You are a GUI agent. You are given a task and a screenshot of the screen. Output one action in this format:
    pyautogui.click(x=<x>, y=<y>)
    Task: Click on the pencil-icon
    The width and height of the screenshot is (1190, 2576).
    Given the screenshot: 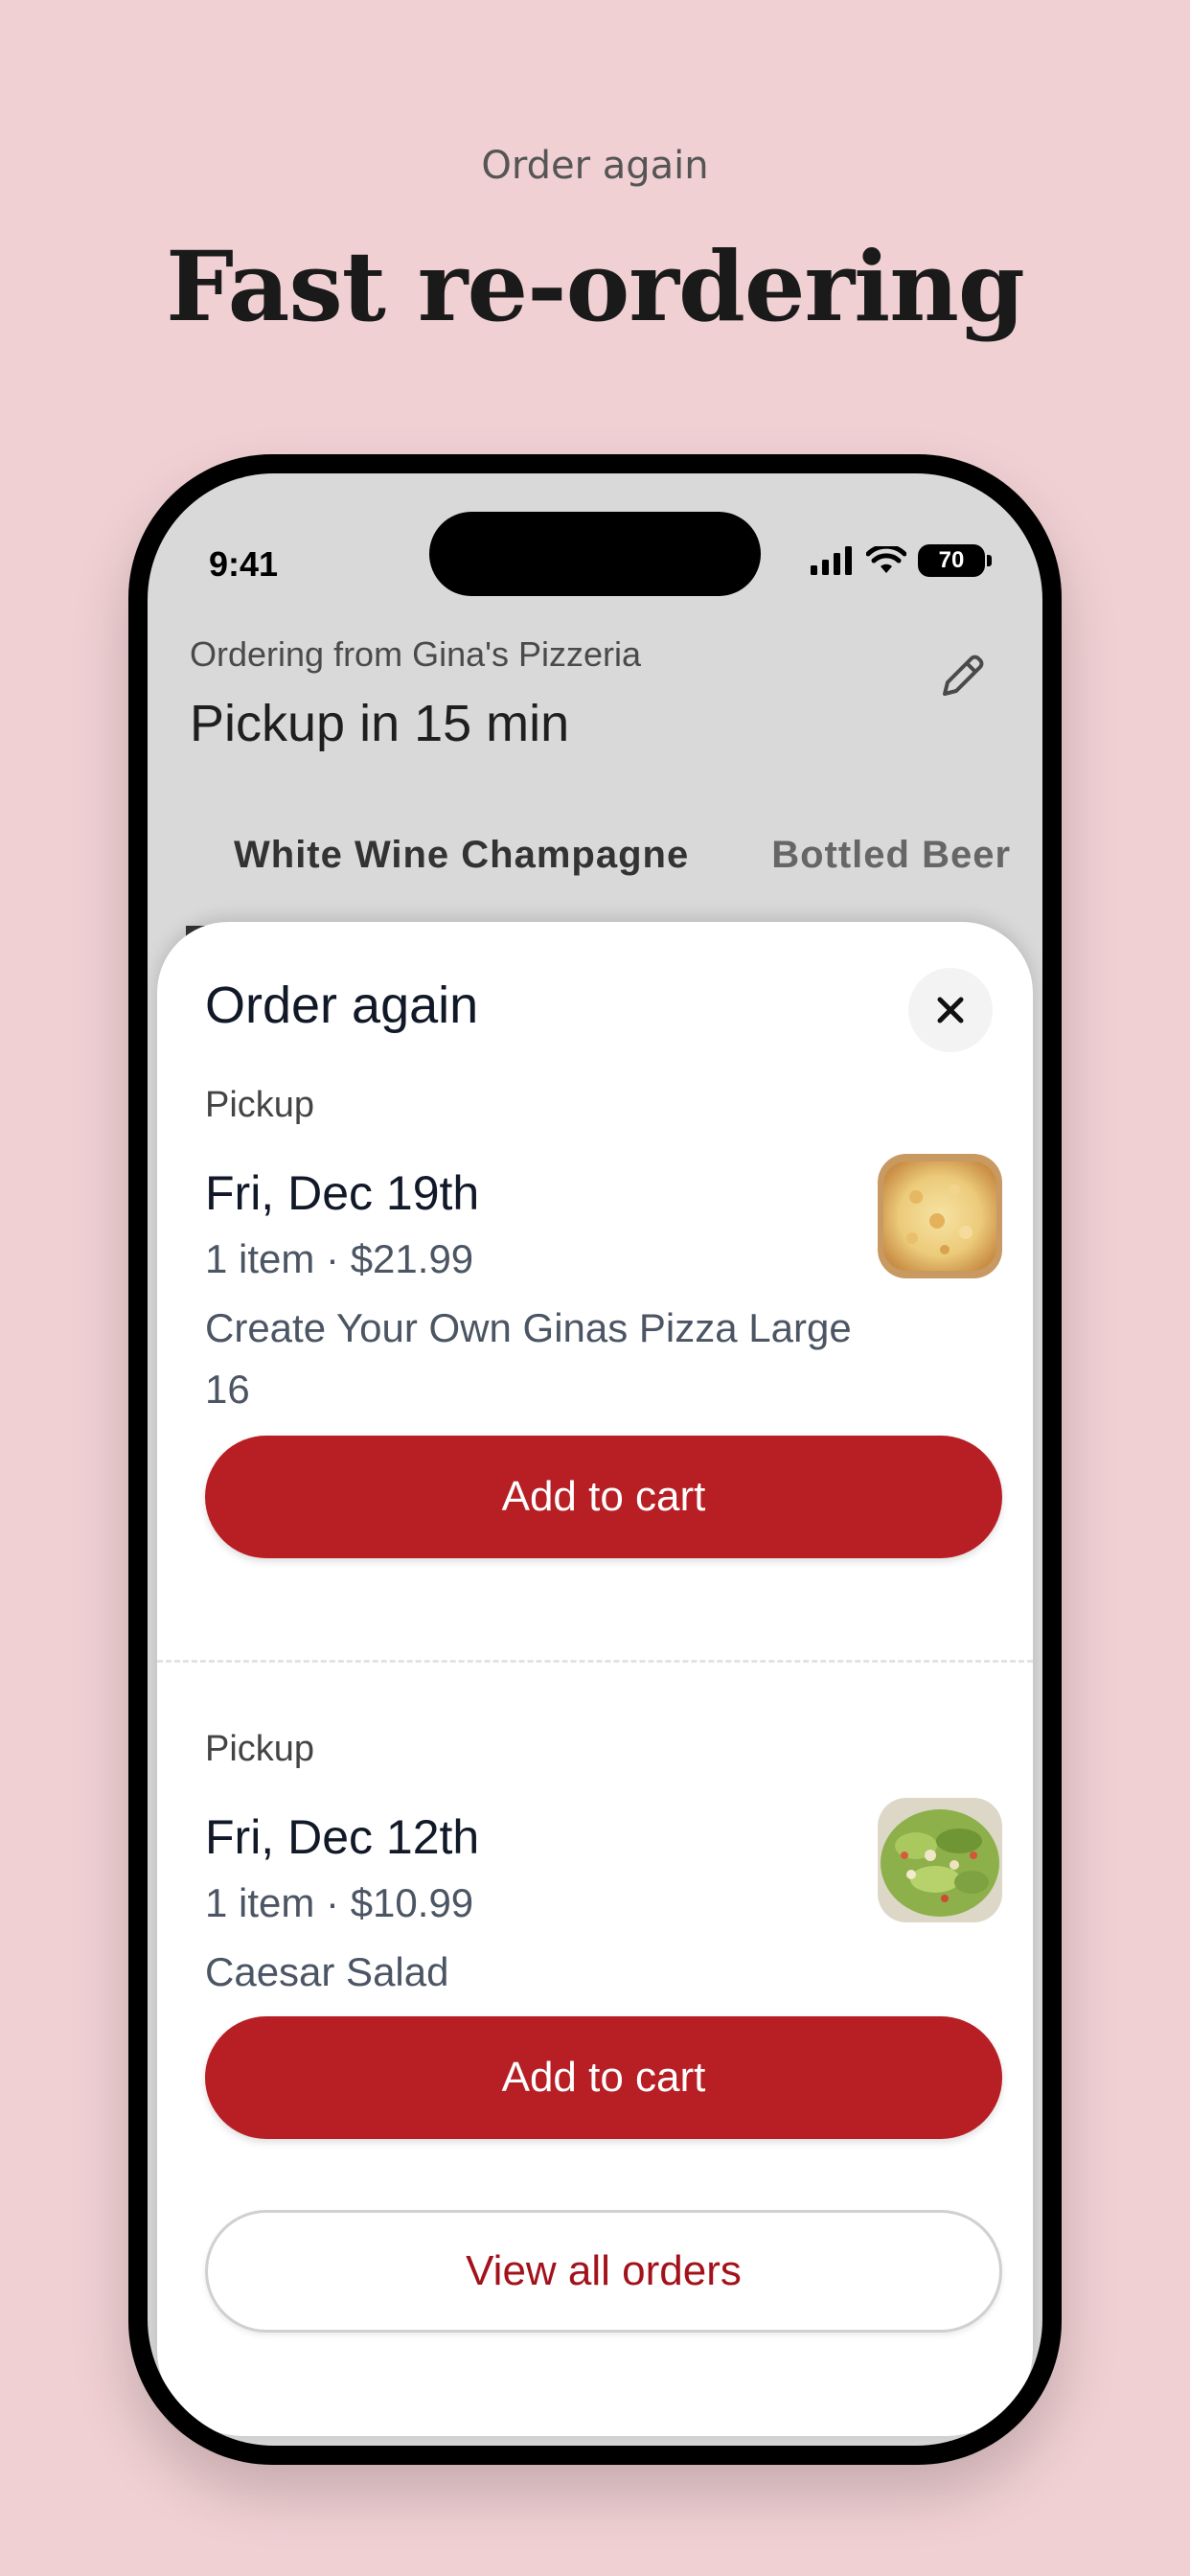 What is the action you would take?
    pyautogui.click(x=962, y=676)
    